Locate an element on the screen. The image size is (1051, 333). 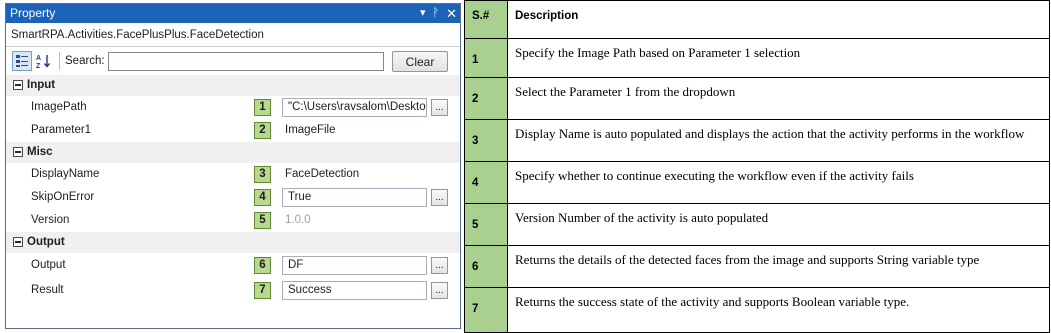
category-label: Input is located at coordinates (41, 85).